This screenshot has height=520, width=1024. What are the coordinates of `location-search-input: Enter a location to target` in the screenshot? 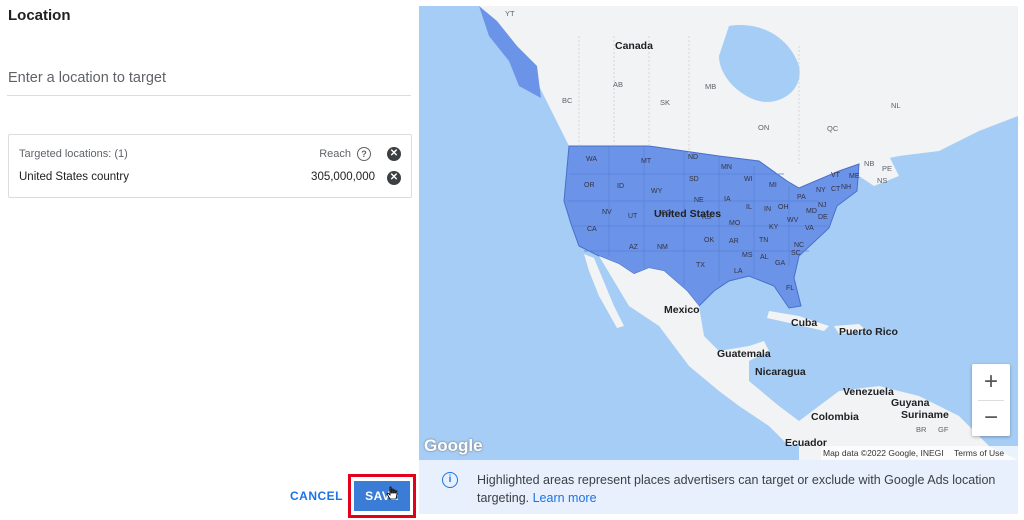 It's located at (87, 78).